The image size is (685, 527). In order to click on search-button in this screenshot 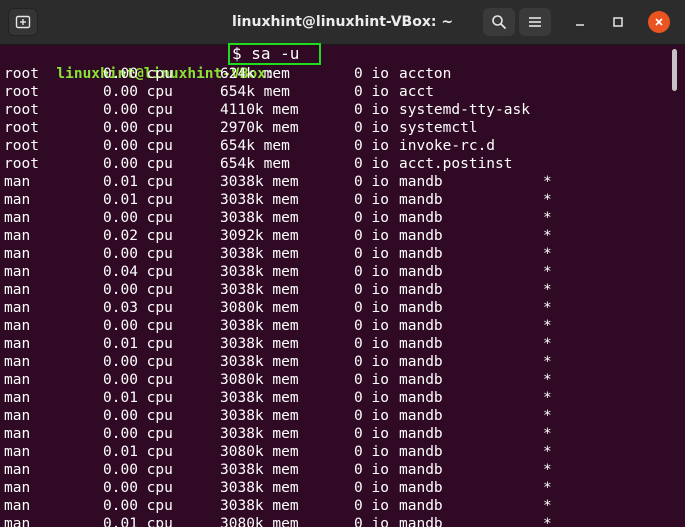, I will do `click(499, 22)`.